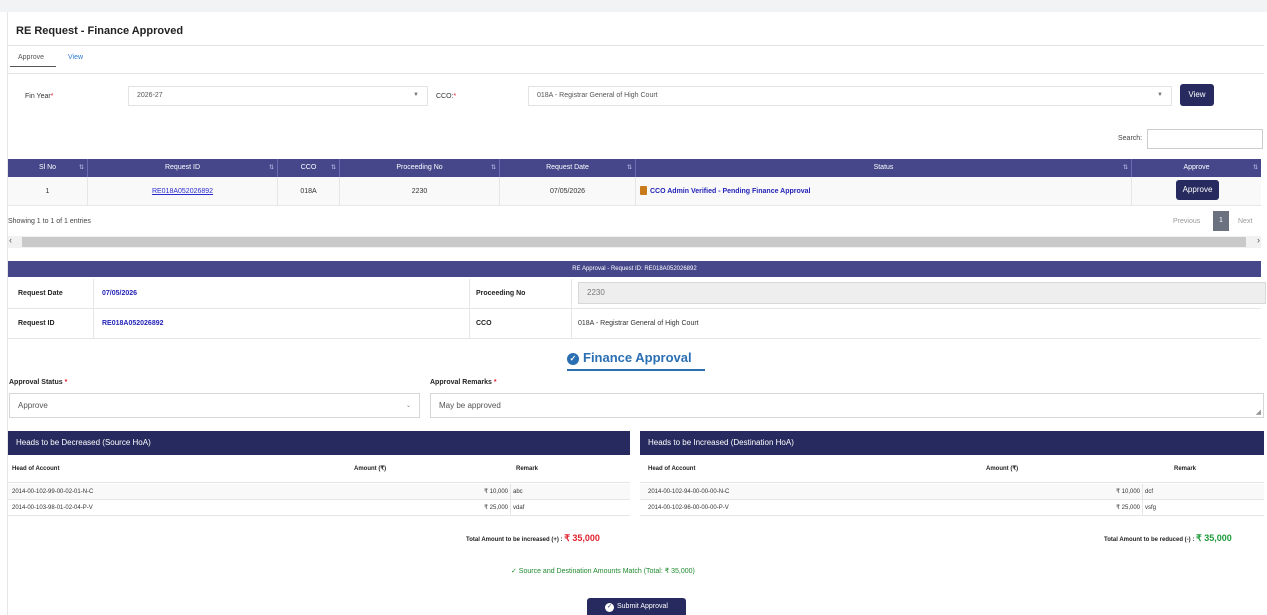 Image resolution: width=1267 pixels, height=615 pixels. What do you see at coordinates (463, 382) in the screenshot?
I see `approval-remarks-label: Approval Remarks *` at bounding box center [463, 382].